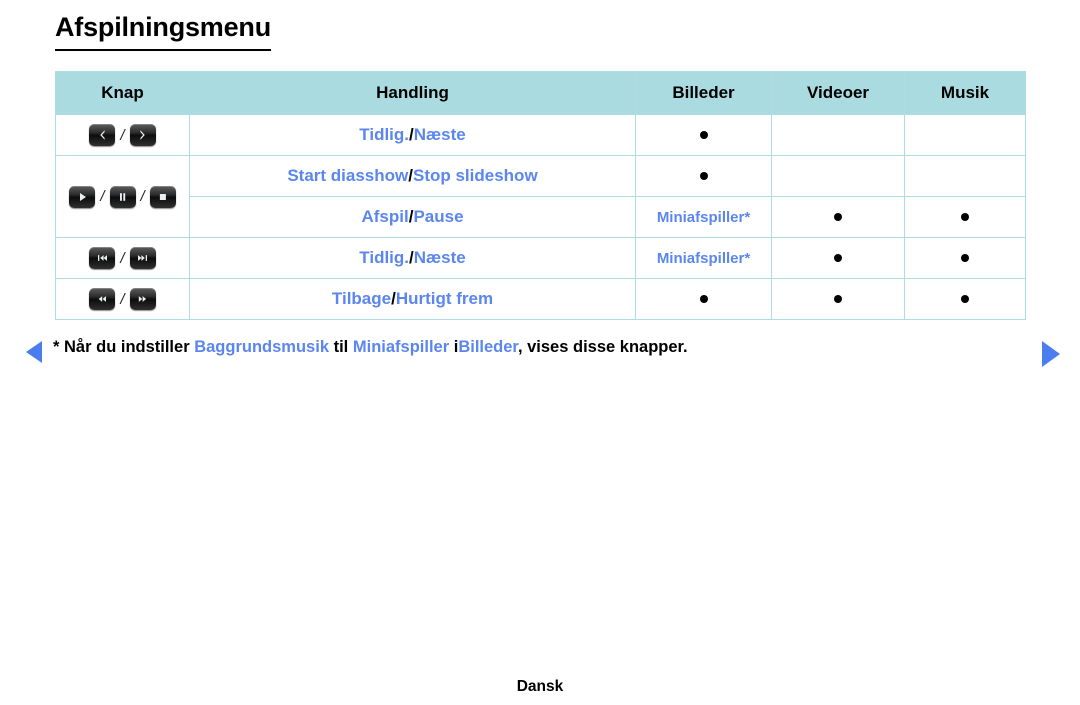 This screenshot has height=705, width=1080. I want to click on action-cell: Start diasshow/Stop slideshow, so click(412, 176).